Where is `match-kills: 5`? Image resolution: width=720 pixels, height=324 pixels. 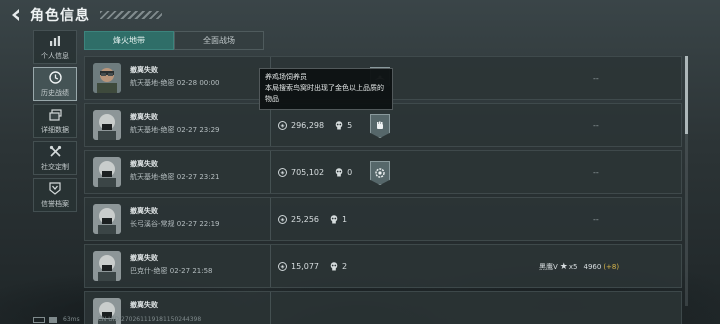
match-kills: 5 is located at coordinates (350, 125).